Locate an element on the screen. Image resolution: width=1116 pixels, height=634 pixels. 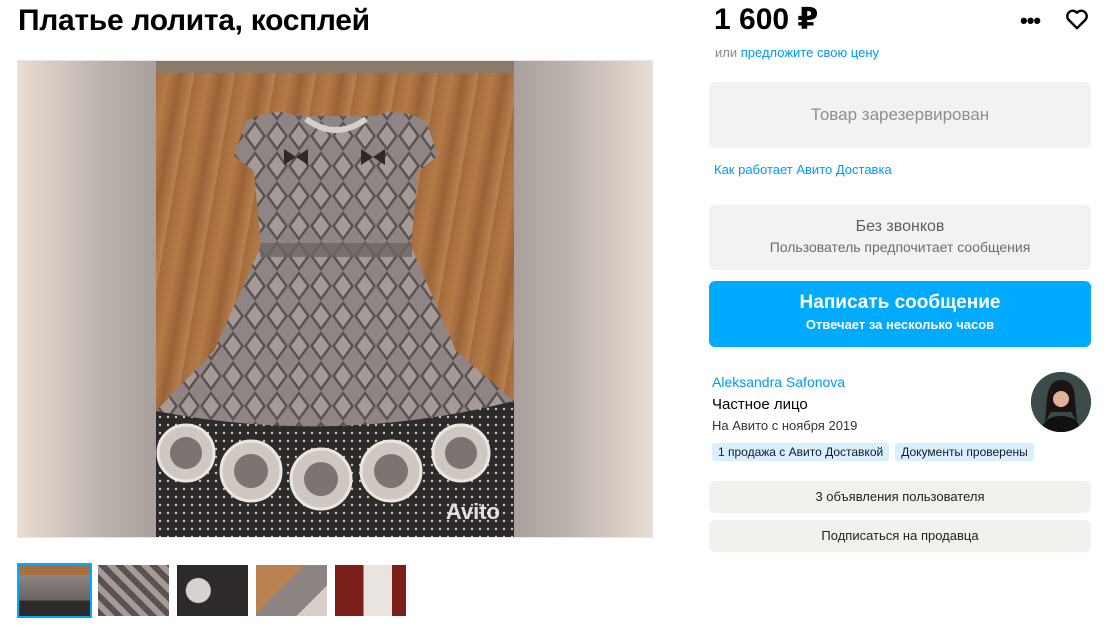
seller-name-link: Aleksandra Safonova is located at coordinates (778, 382).